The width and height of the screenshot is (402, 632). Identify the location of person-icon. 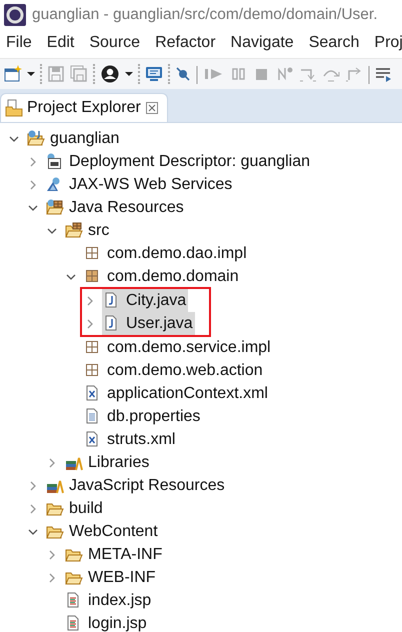
(110, 74).